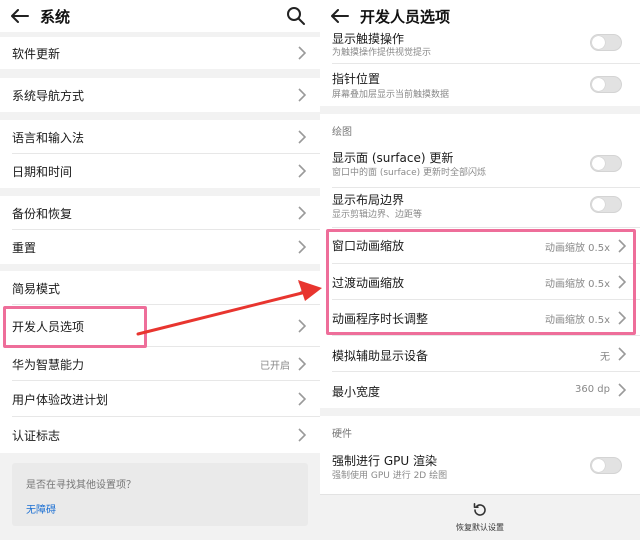  Describe the element at coordinates (606, 163) in the screenshot. I see `surface-updates-toggle` at that location.